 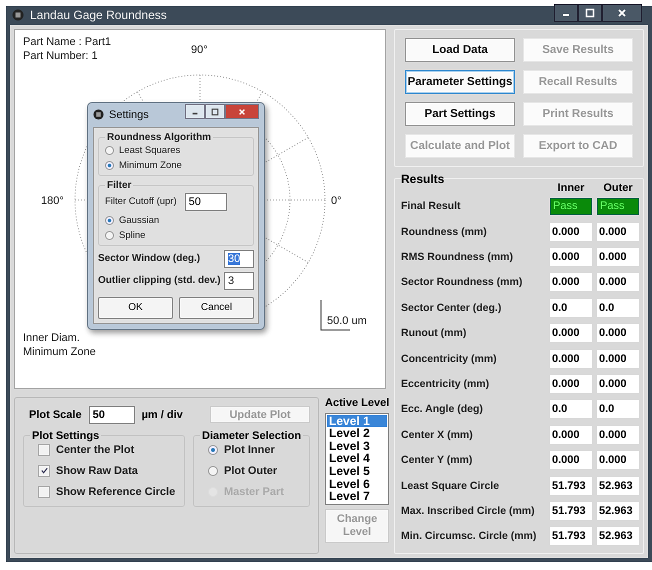 I want to click on radio-option: Least Squares, so click(x=176, y=150).